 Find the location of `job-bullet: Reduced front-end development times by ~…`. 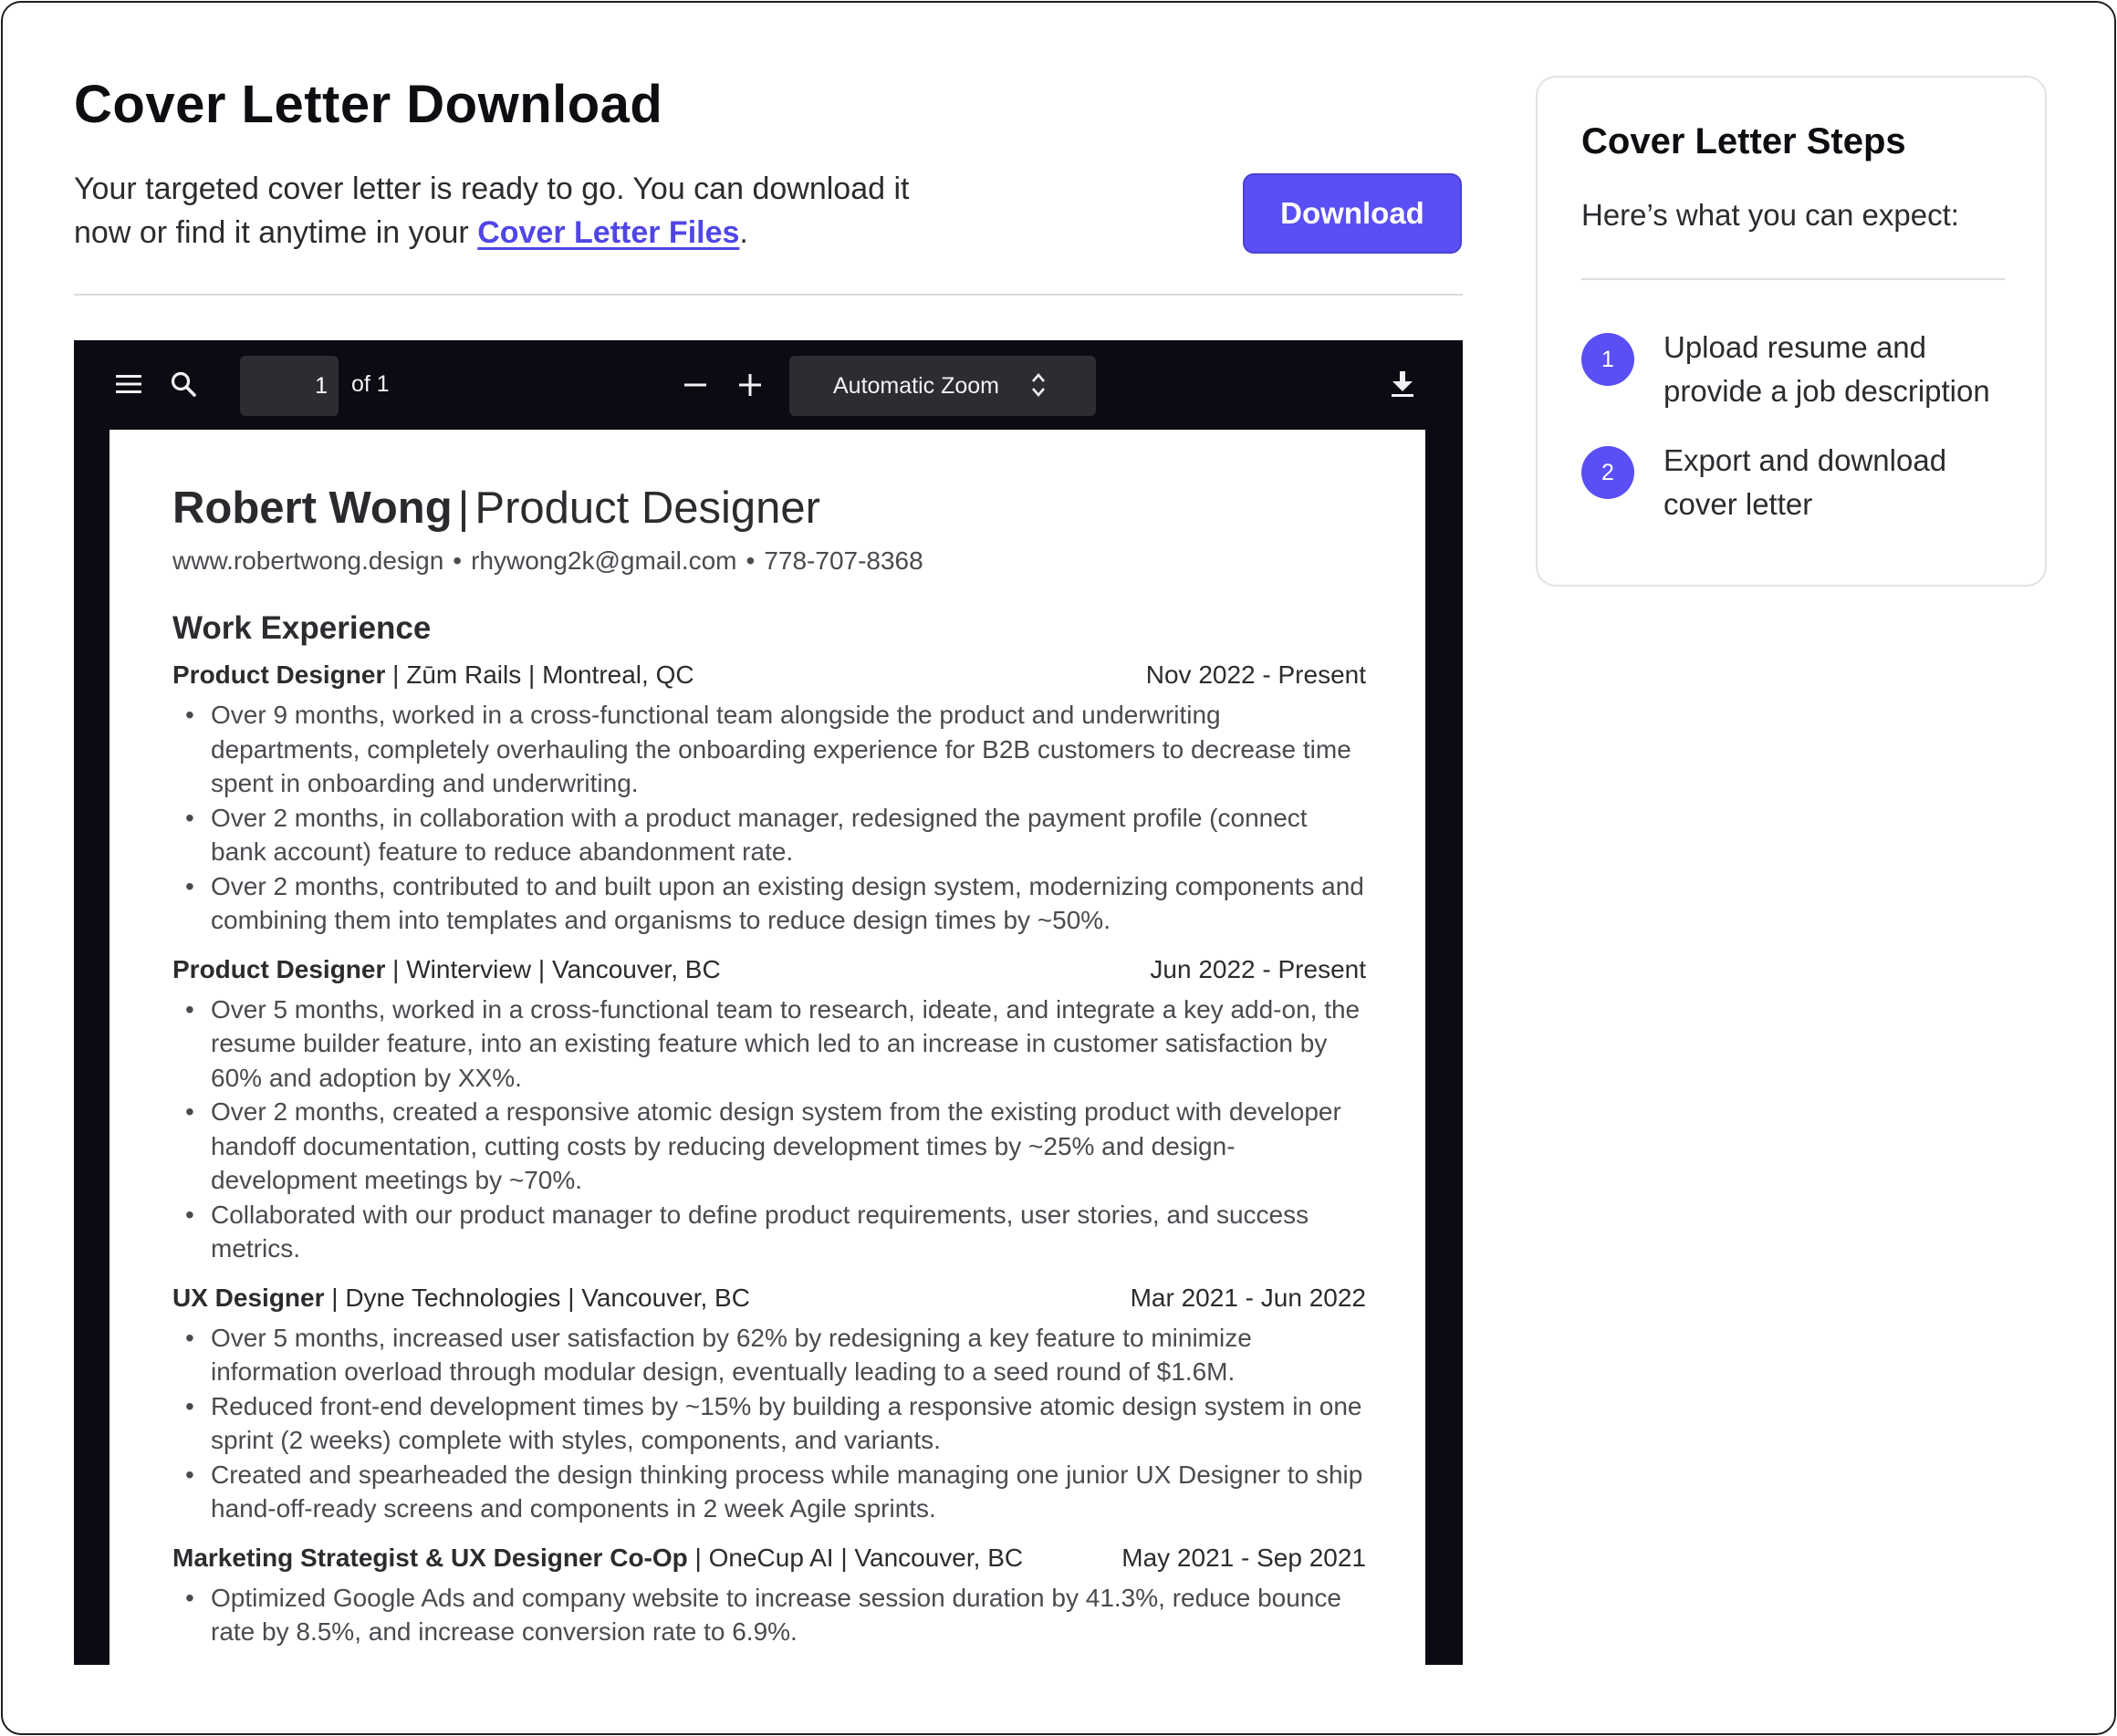

job-bullet: Reduced front-end development times by ~… is located at coordinates (769, 1423).